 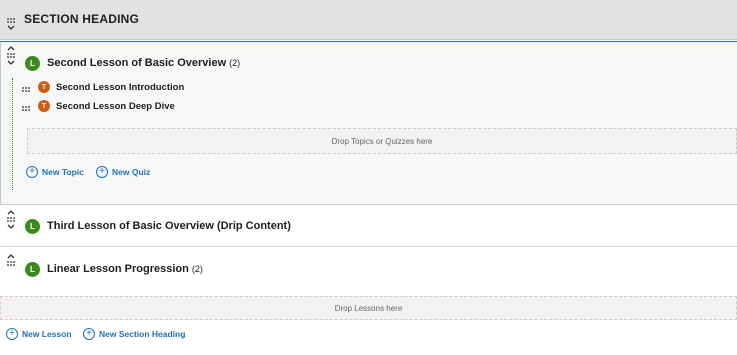 I want to click on new-lesson-label: New Lesson, so click(x=47, y=334).